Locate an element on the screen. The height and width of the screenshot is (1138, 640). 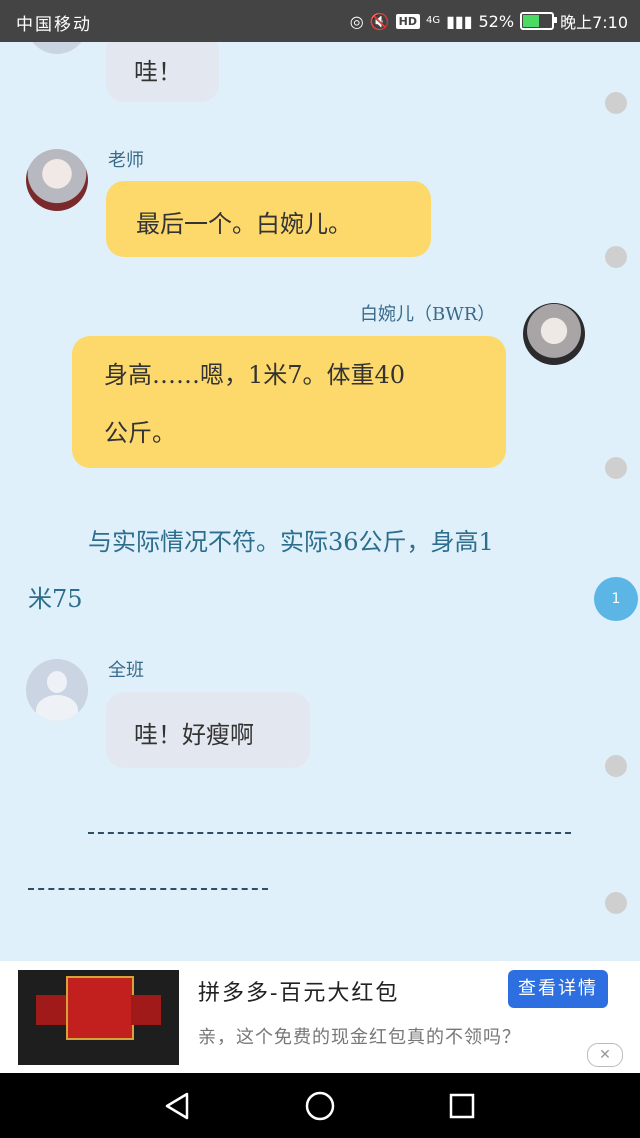
hd-badge: HD is located at coordinates (407, 21).